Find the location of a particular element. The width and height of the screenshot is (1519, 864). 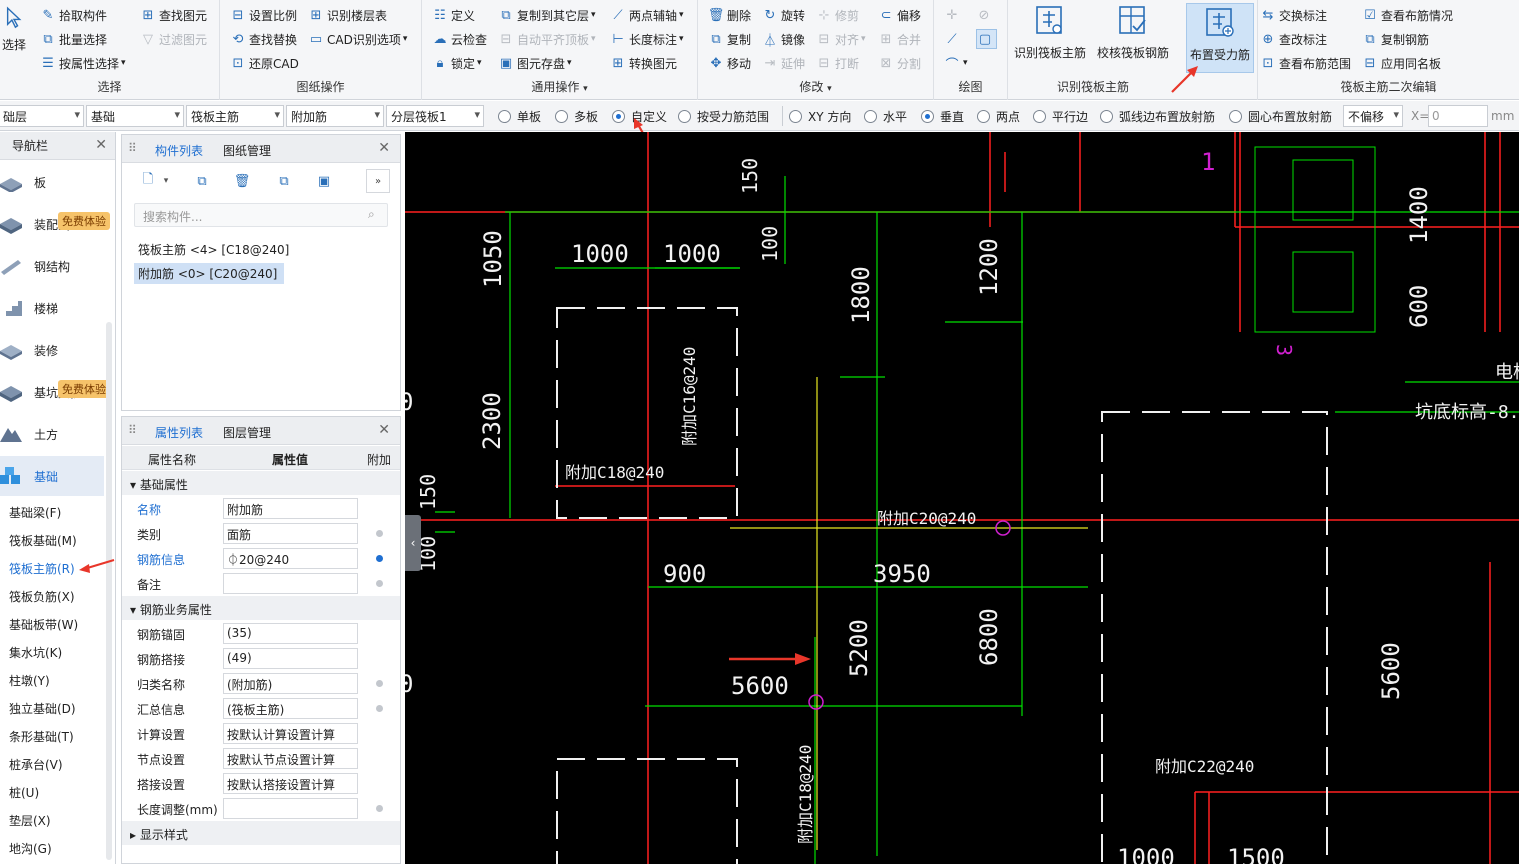

radio-single-board: 单板 is located at coordinates (519, 116).